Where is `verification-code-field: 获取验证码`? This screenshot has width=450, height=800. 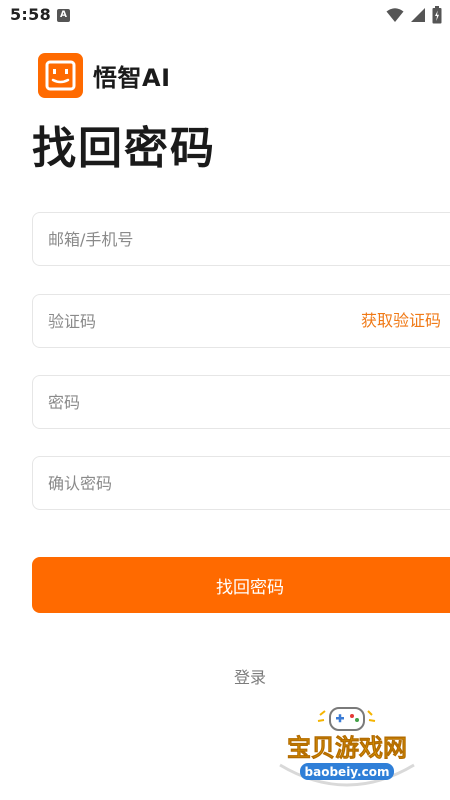 verification-code-field: 获取验证码 is located at coordinates (241, 321).